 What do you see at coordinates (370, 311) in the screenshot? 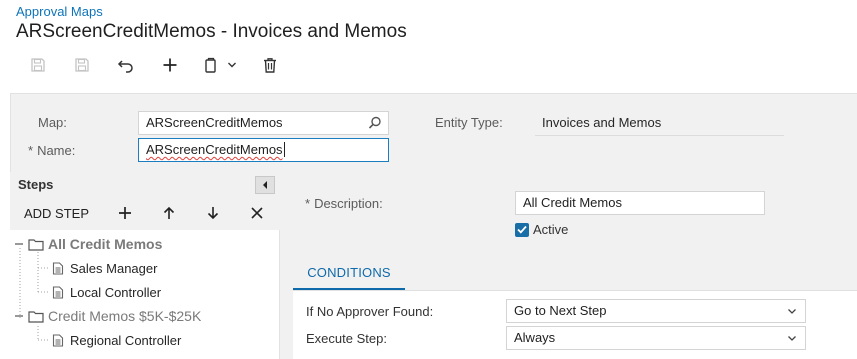
I see `if-no-approver-label: If No Approver Found:` at bounding box center [370, 311].